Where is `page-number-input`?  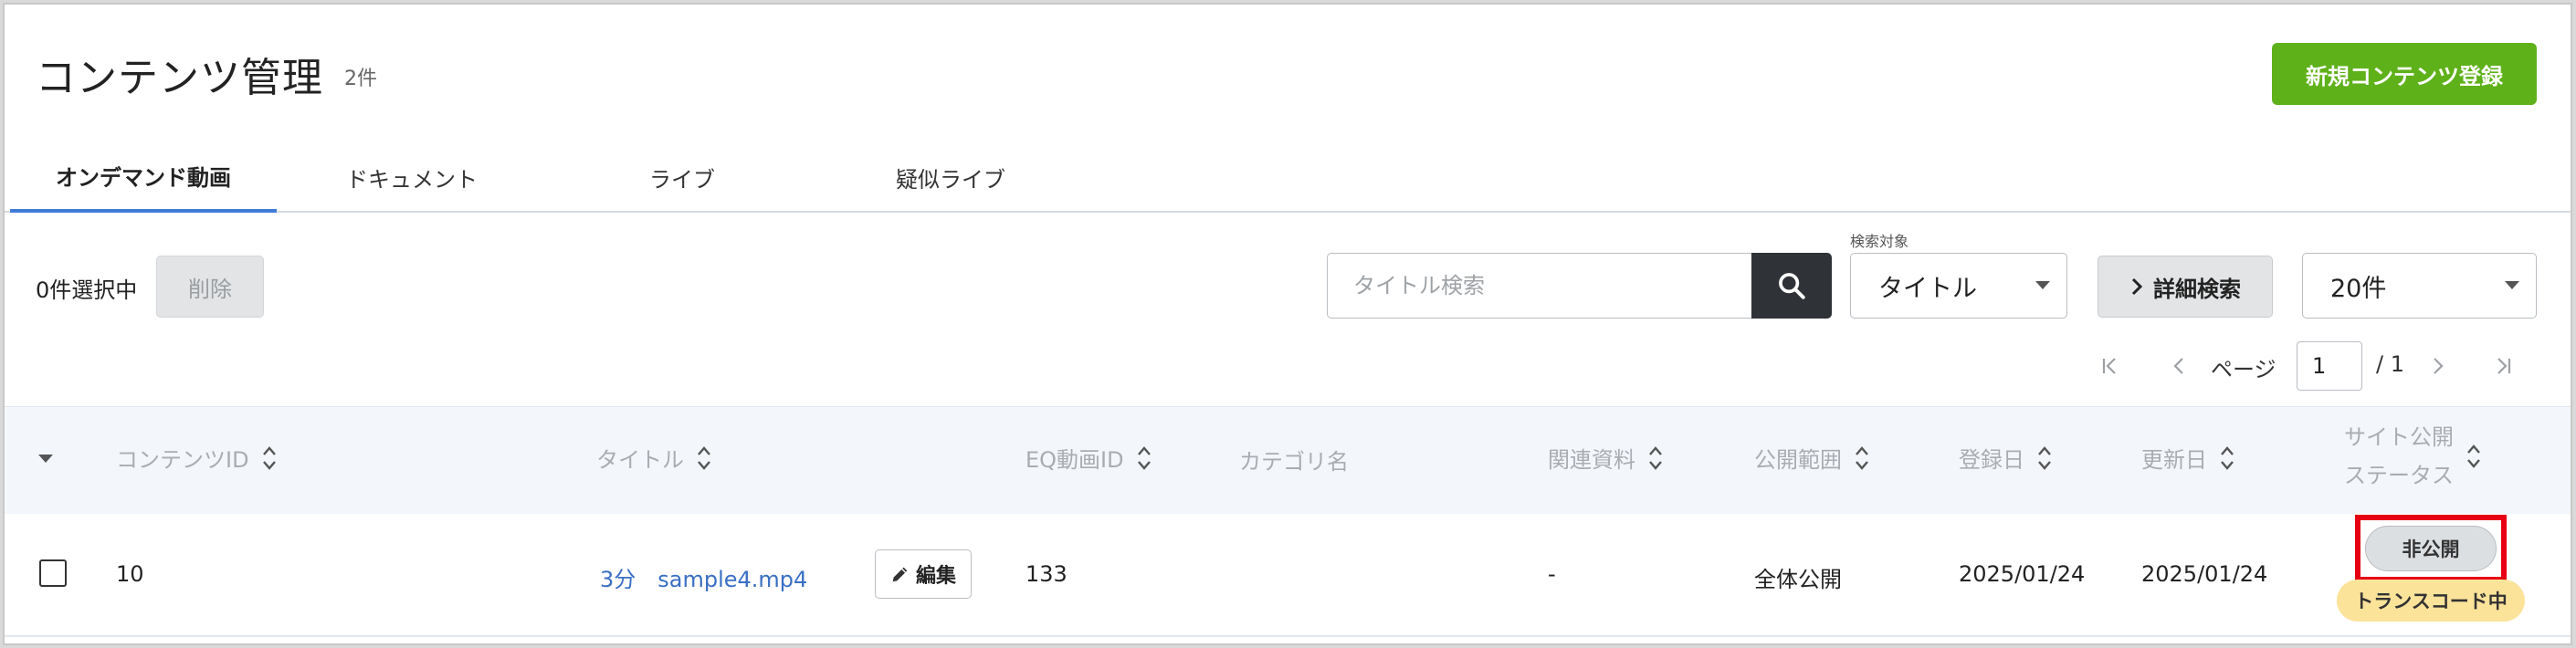
page-number-input is located at coordinates (2329, 366).